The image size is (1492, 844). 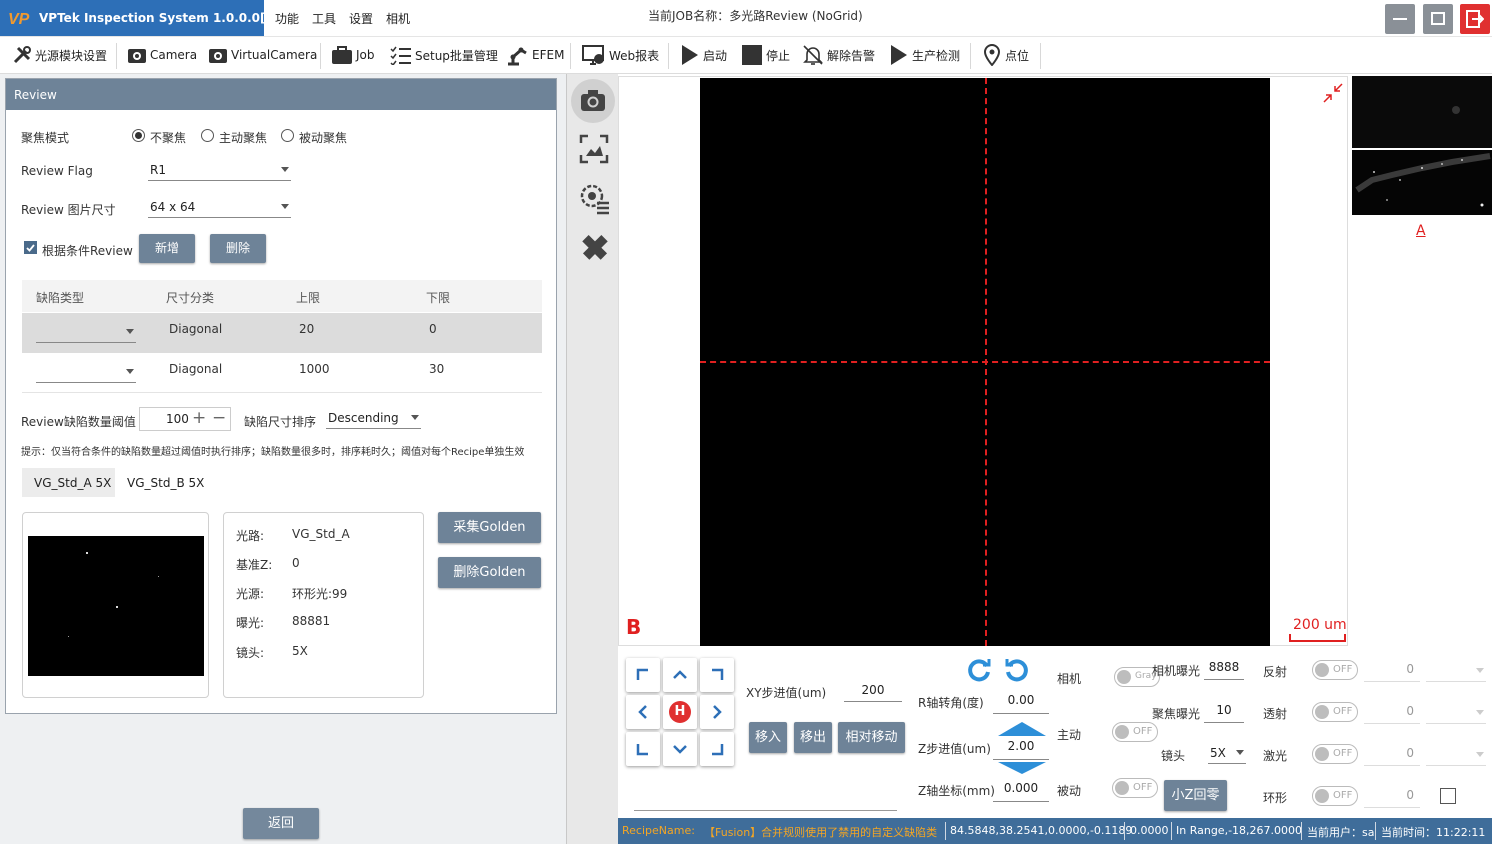 I want to click on radio-passive-focus, so click(x=287, y=135).